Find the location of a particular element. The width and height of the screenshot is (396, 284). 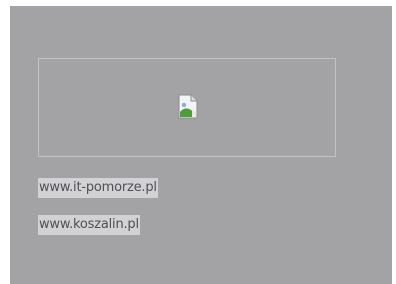

link-it-pomorze: www.it-pomorze.pl is located at coordinates (98, 188).